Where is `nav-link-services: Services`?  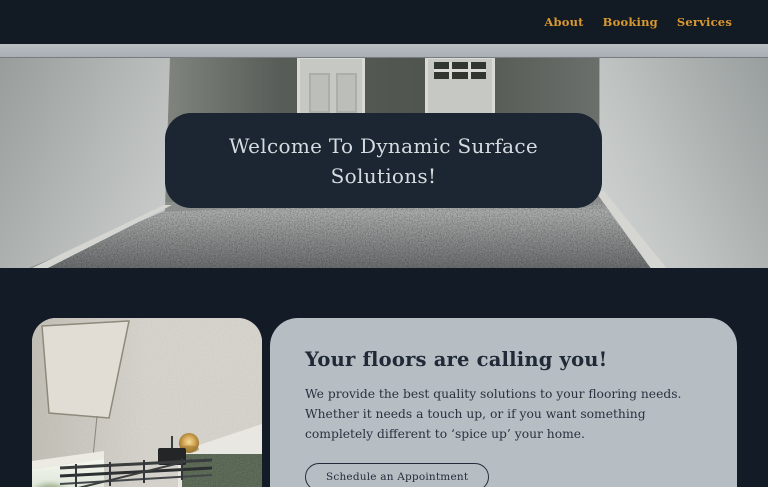
nav-link-services: Services is located at coordinates (704, 22).